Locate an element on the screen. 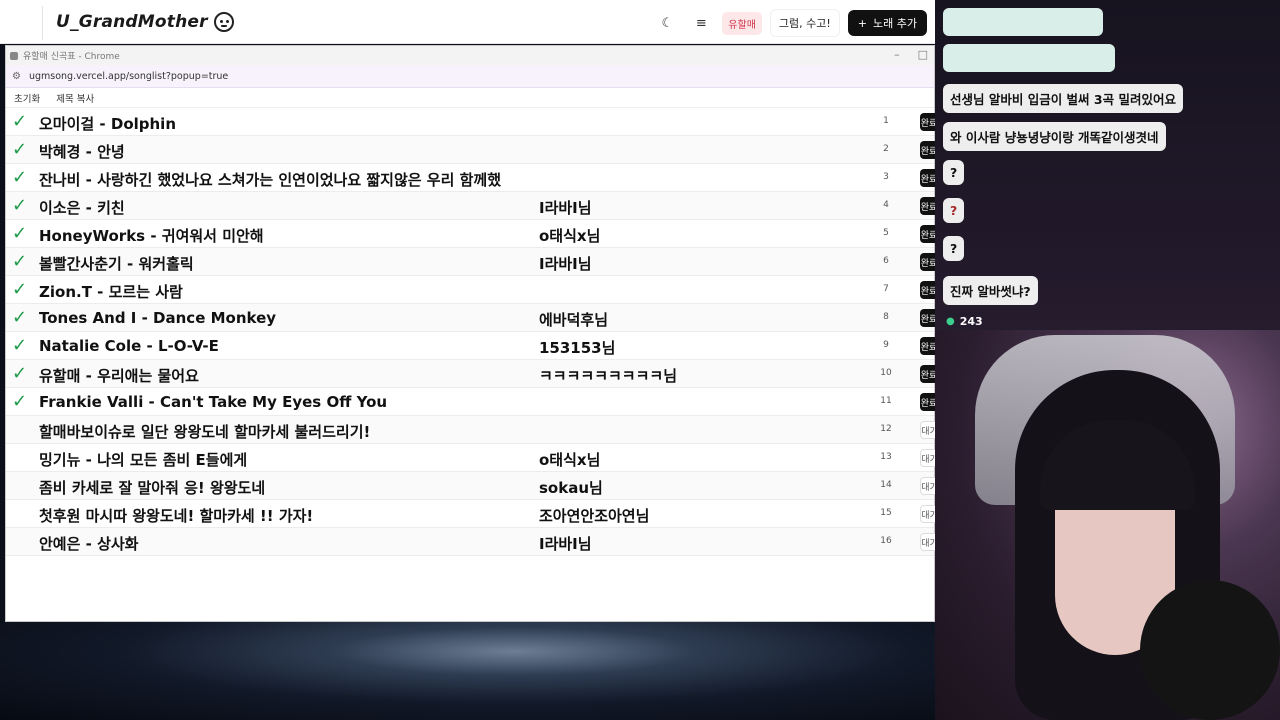 This screenshot has width=1280, height=720. song-title: 할매바보이슈로 일단 왕왕도네 할마카세 불러드리기! is located at coordinates (205, 432).